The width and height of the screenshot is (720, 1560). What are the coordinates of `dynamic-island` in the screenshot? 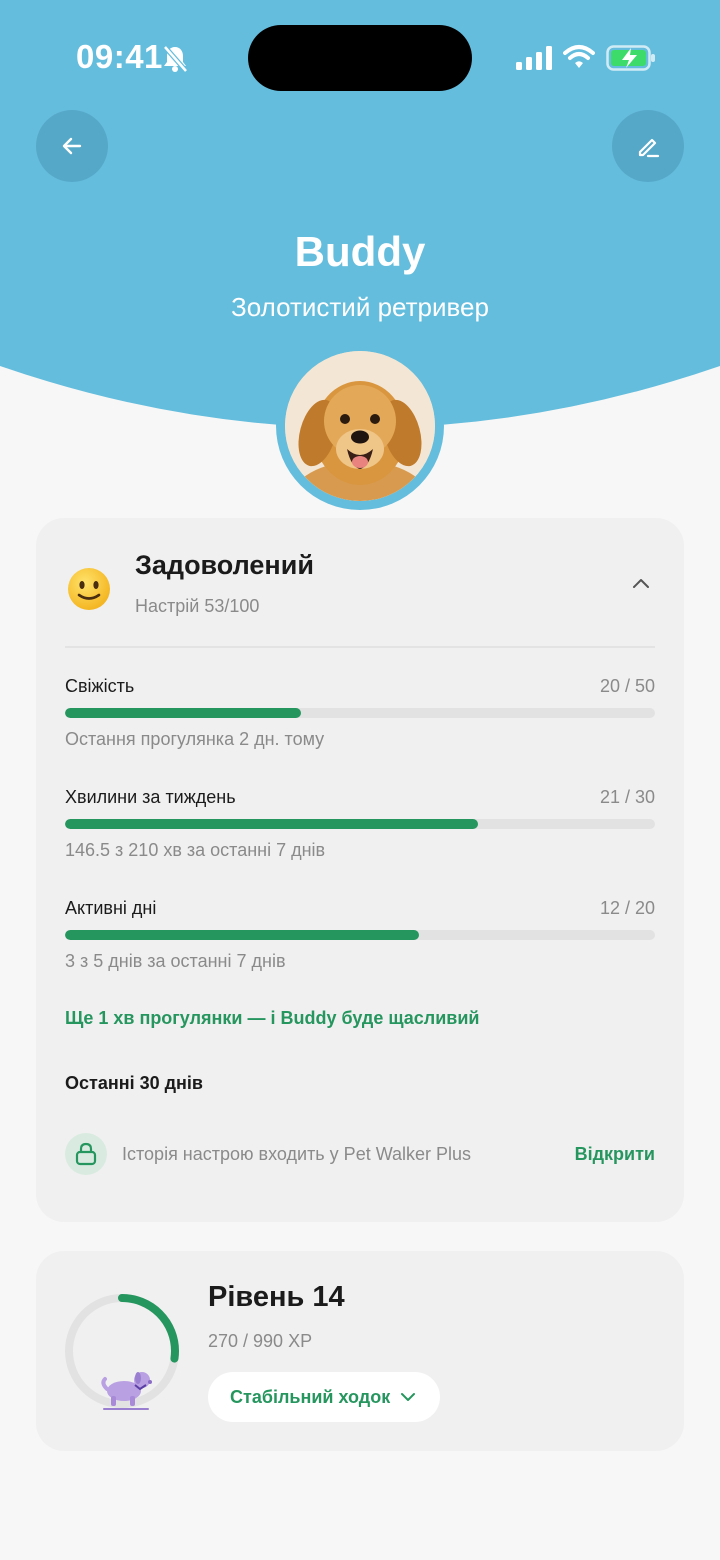 It's located at (360, 58).